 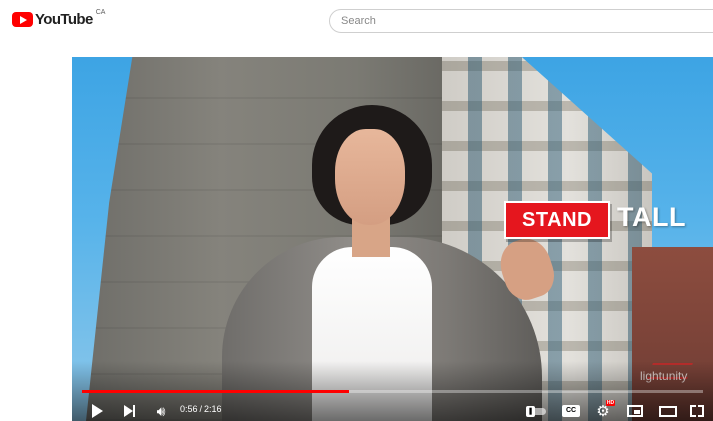 I want to click on autoplay-toggle: ❚, so click(x=537, y=411).